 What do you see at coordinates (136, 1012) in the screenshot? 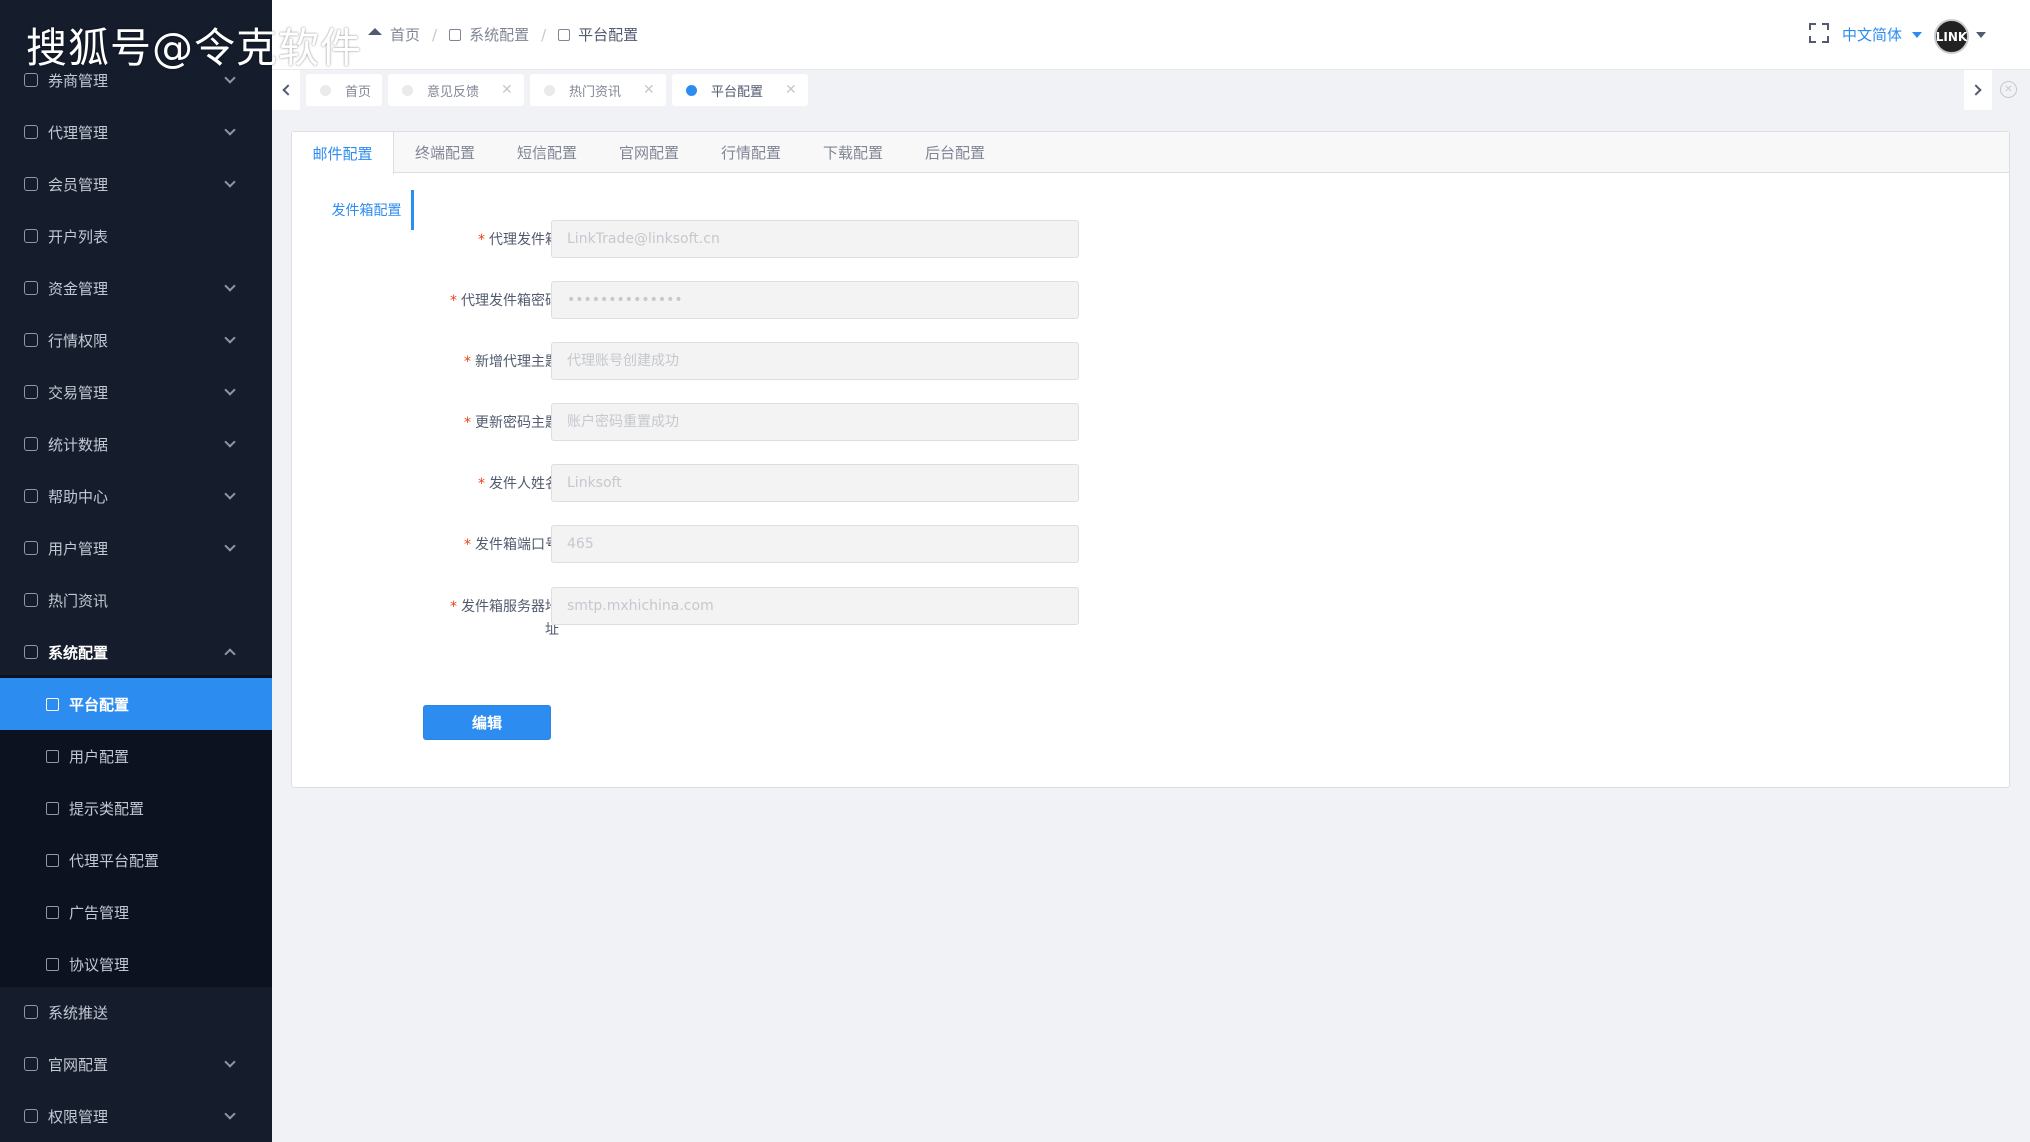
I see `sidebar-item-system-push: 系统推送` at bounding box center [136, 1012].